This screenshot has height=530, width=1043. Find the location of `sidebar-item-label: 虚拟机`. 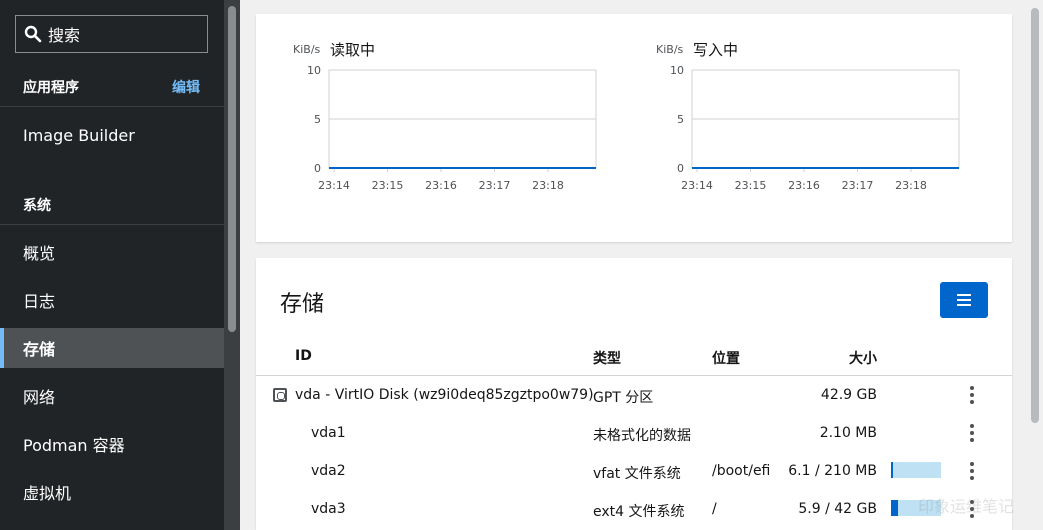

sidebar-item-label: 虚拟机 is located at coordinates (47, 493).